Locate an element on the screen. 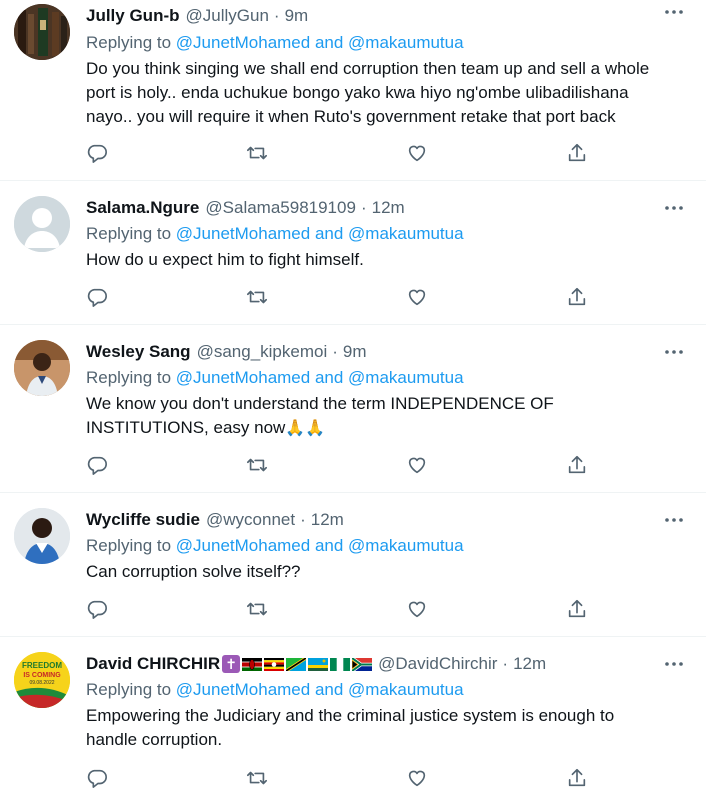 The width and height of the screenshot is (720, 794). avatar-text: IS COMING is located at coordinates (42, 675).